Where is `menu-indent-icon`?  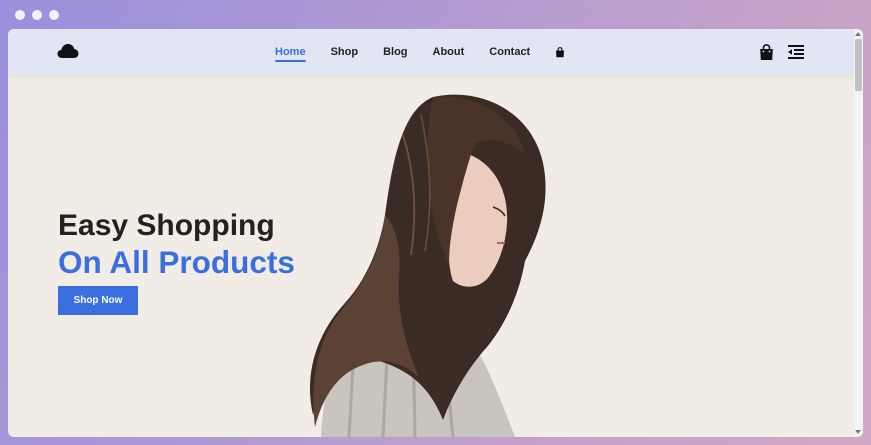
menu-indent-icon is located at coordinates (796, 52).